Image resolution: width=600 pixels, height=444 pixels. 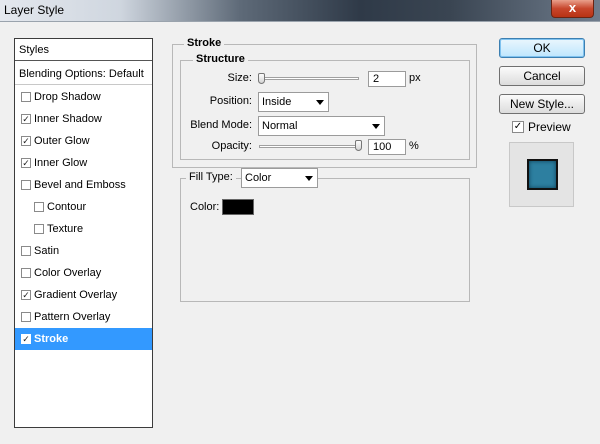 I want to click on style-item-satin: Satin, so click(x=83, y=251).